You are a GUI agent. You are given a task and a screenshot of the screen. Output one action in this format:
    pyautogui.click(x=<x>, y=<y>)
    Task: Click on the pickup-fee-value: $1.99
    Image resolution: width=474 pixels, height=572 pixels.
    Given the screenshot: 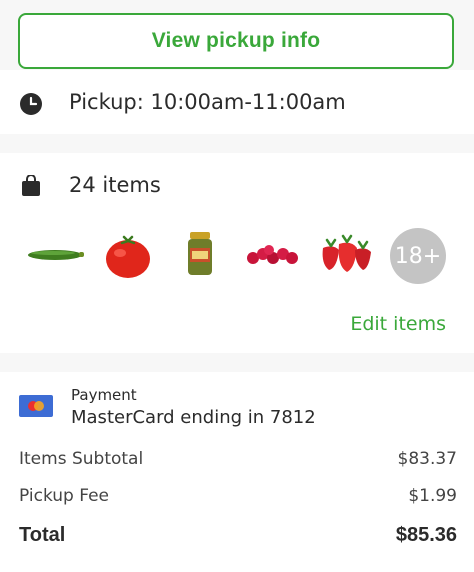 What is the action you would take?
    pyautogui.click(x=432, y=496)
    